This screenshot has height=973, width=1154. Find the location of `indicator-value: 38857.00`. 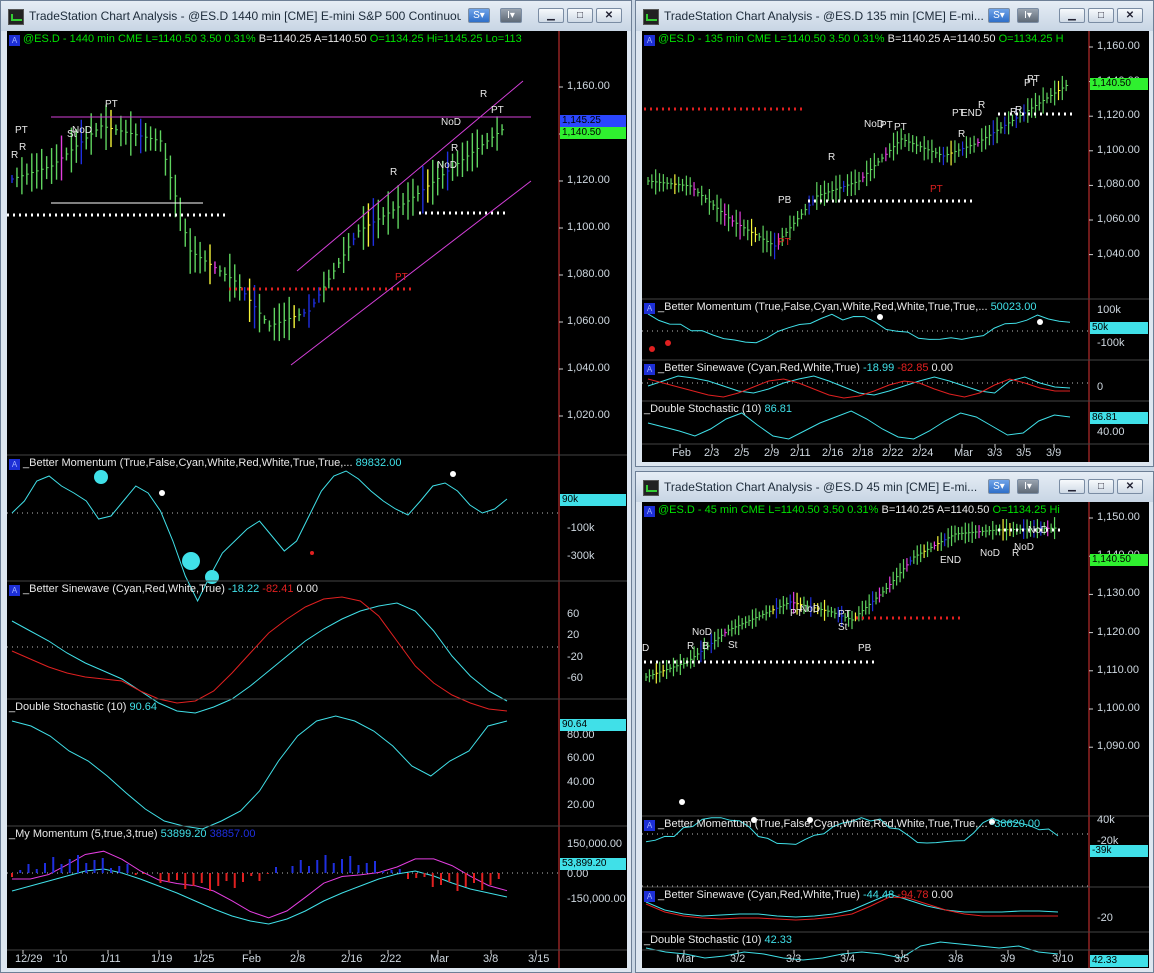

indicator-value: 38857.00 is located at coordinates (232, 834).